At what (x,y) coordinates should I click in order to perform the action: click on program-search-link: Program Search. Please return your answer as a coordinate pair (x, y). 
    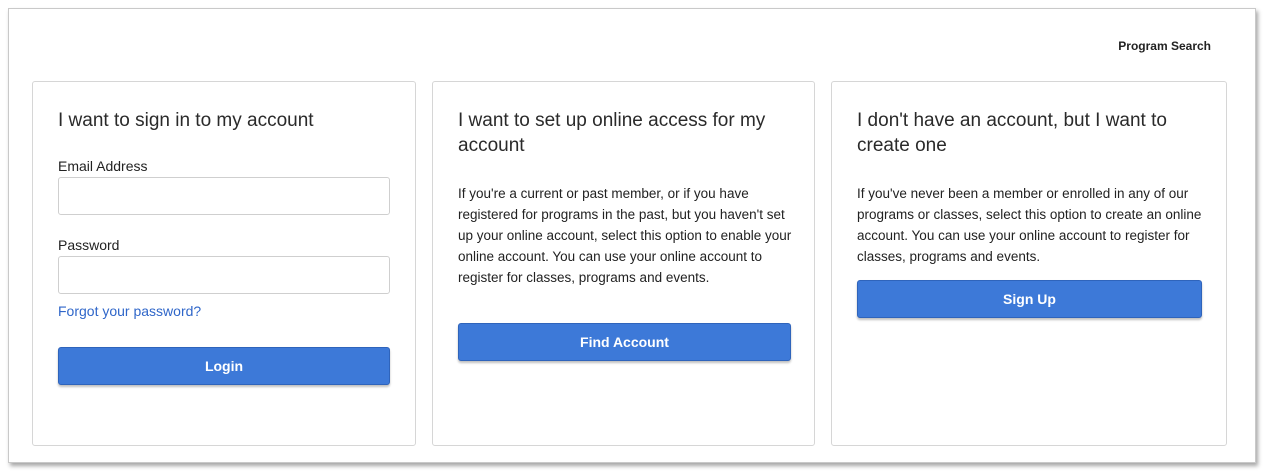
    Looking at the image, I should click on (1164, 46).